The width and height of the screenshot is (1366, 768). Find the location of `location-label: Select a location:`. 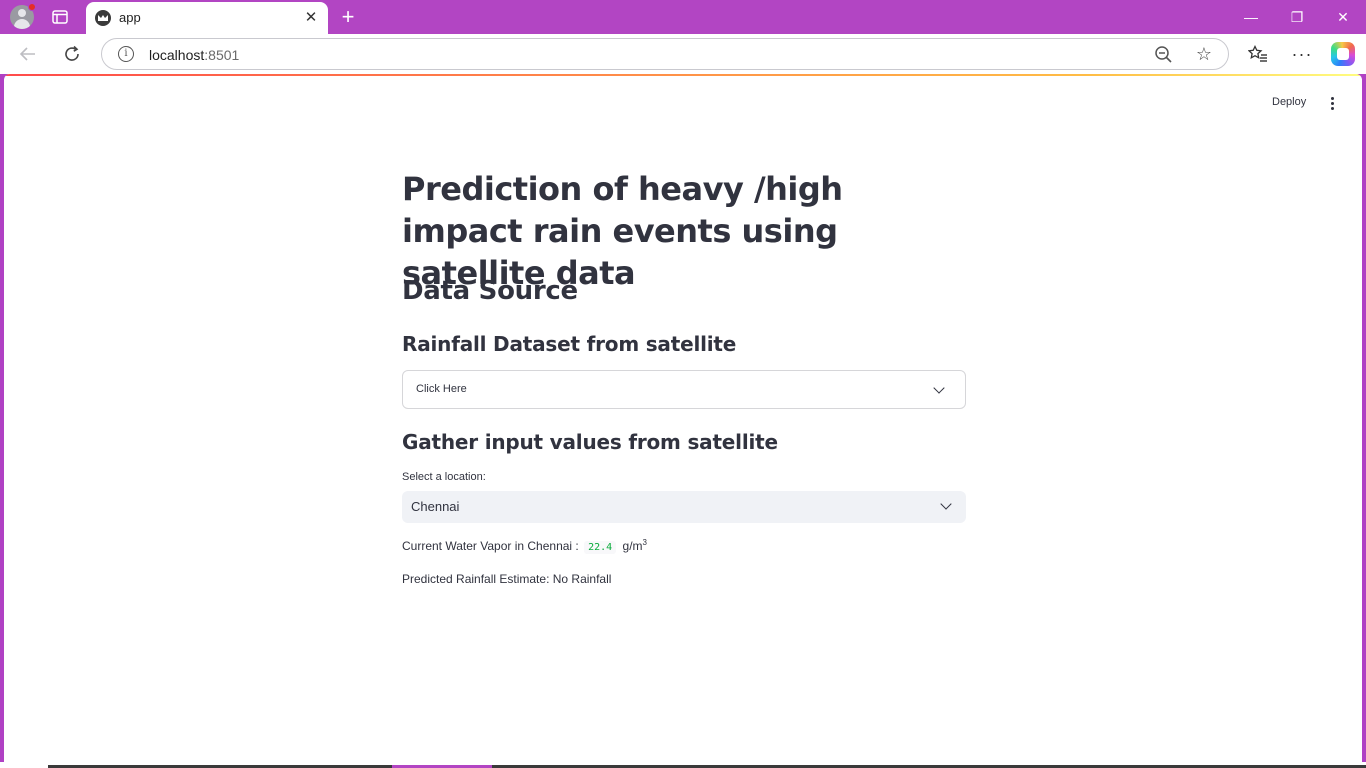

location-label: Select a location: is located at coordinates (444, 477).